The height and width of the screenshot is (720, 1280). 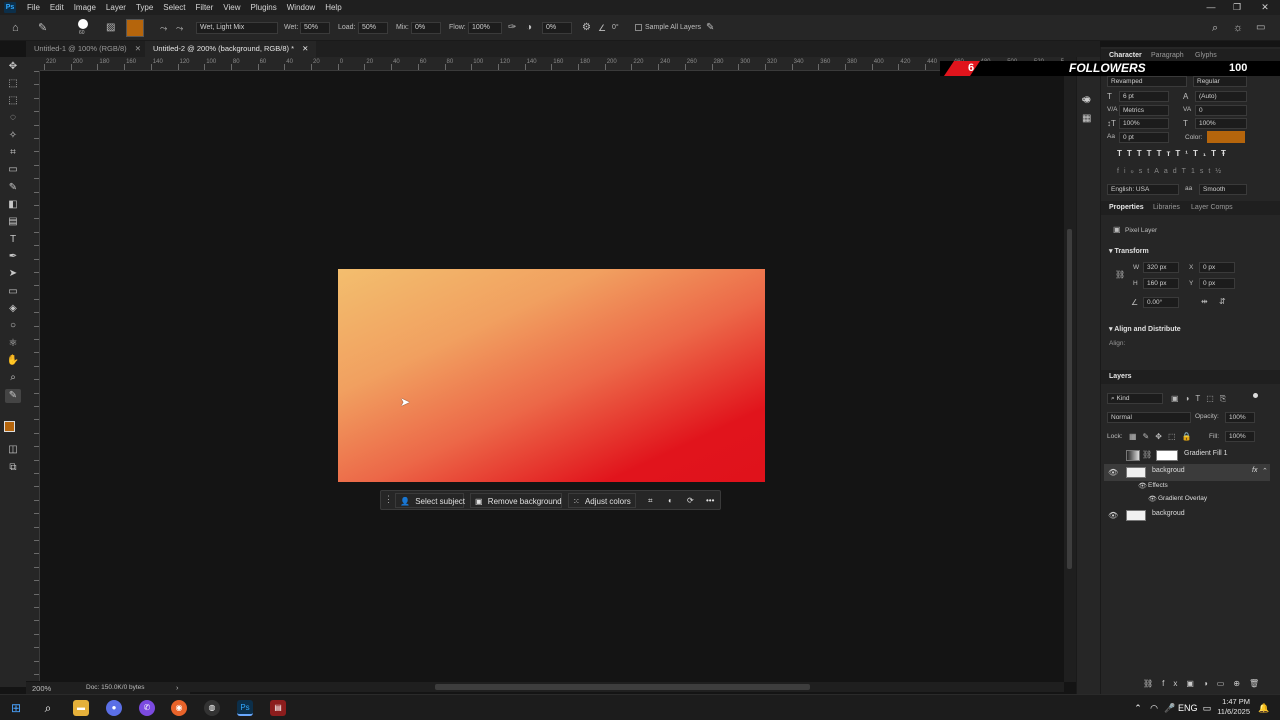 I want to click on more-options-button: •••, so click(x=708, y=500).